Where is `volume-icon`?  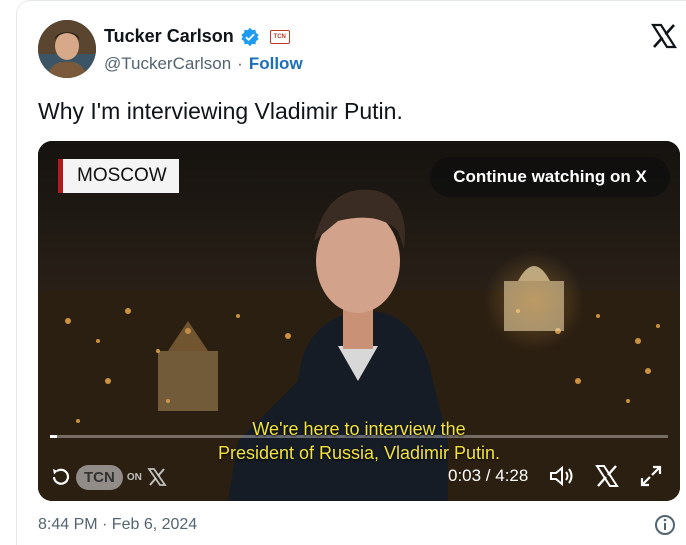
volume-icon is located at coordinates (561, 476).